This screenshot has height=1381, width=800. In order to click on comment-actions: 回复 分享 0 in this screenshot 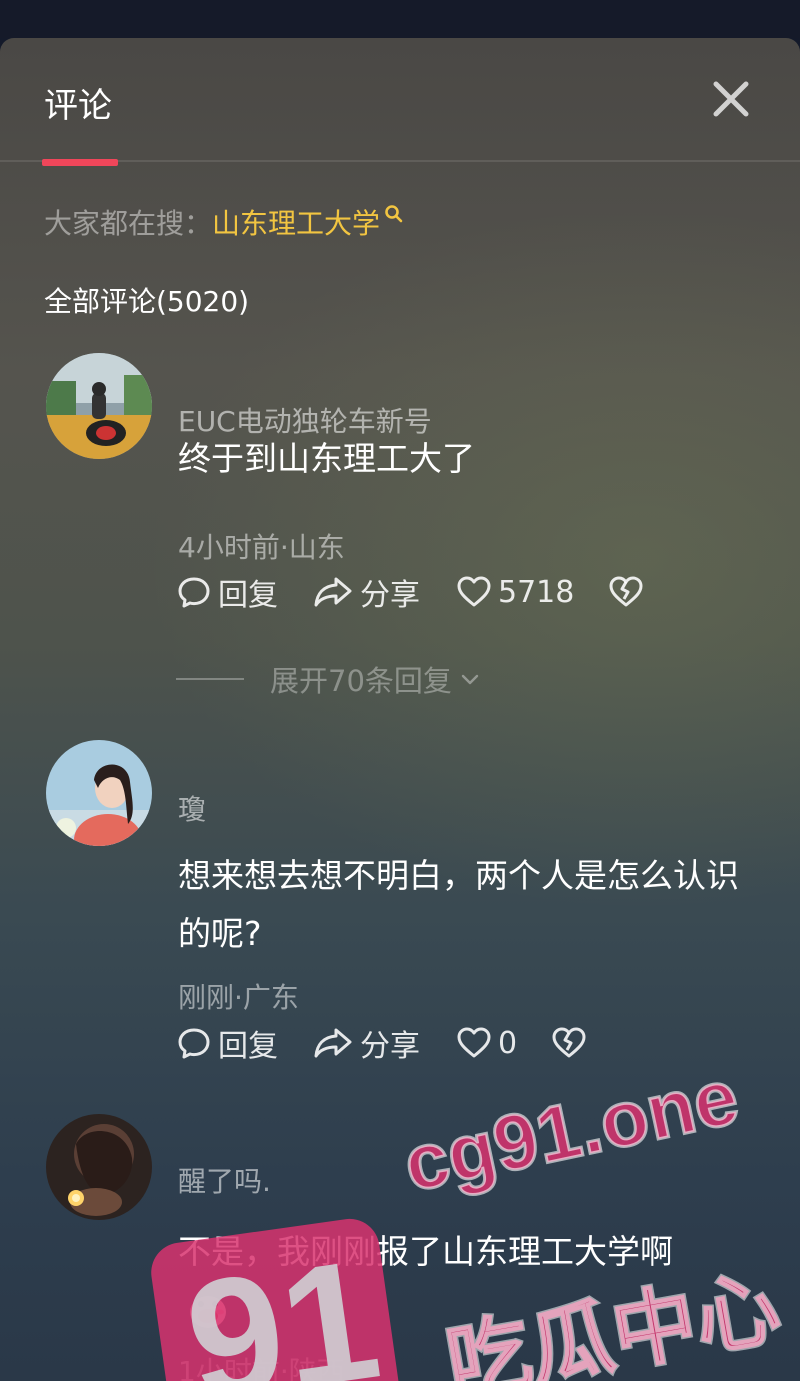, I will do `click(381, 1043)`.